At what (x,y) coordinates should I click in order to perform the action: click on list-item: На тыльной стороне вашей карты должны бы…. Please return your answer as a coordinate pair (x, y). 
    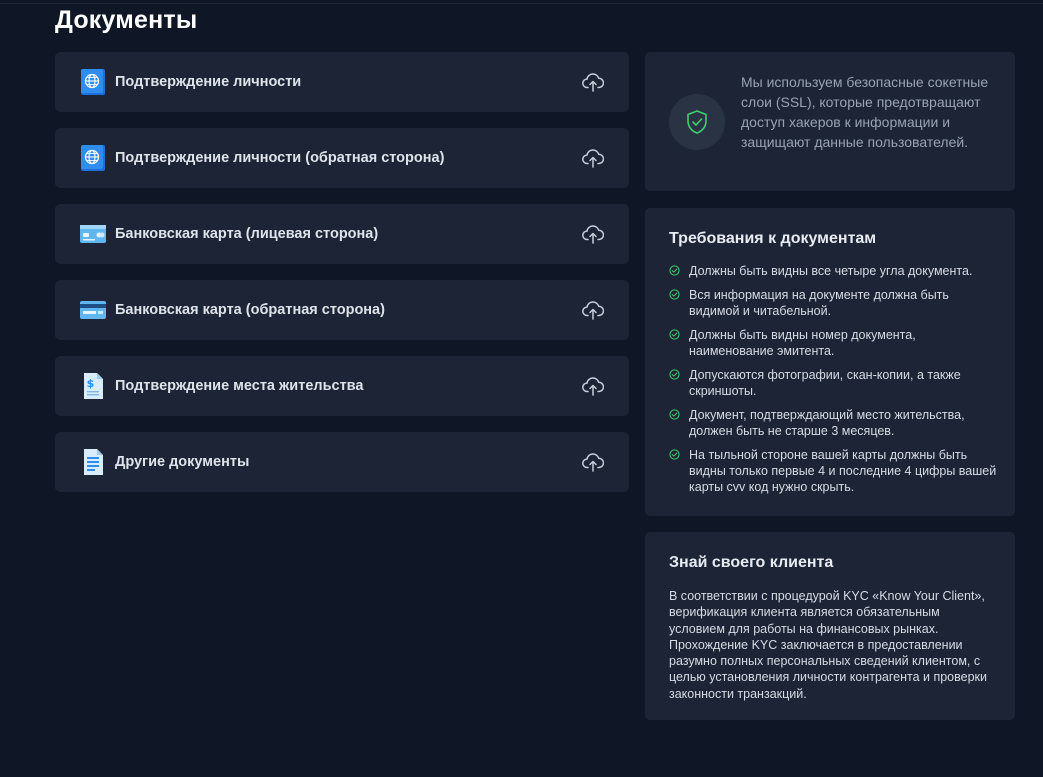
    Looking at the image, I should click on (834, 471).